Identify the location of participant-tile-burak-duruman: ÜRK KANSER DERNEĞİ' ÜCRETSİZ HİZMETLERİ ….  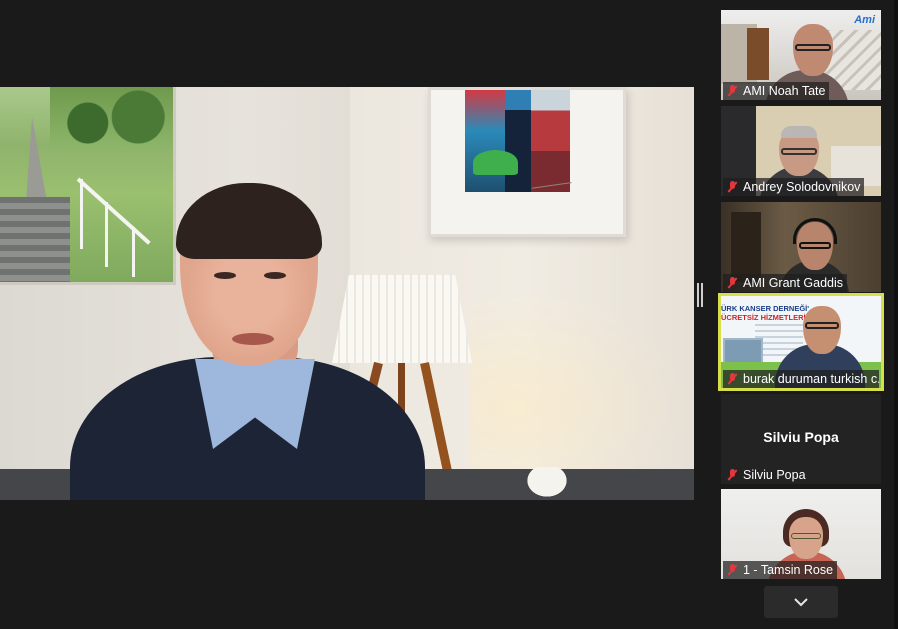
(801, 342).